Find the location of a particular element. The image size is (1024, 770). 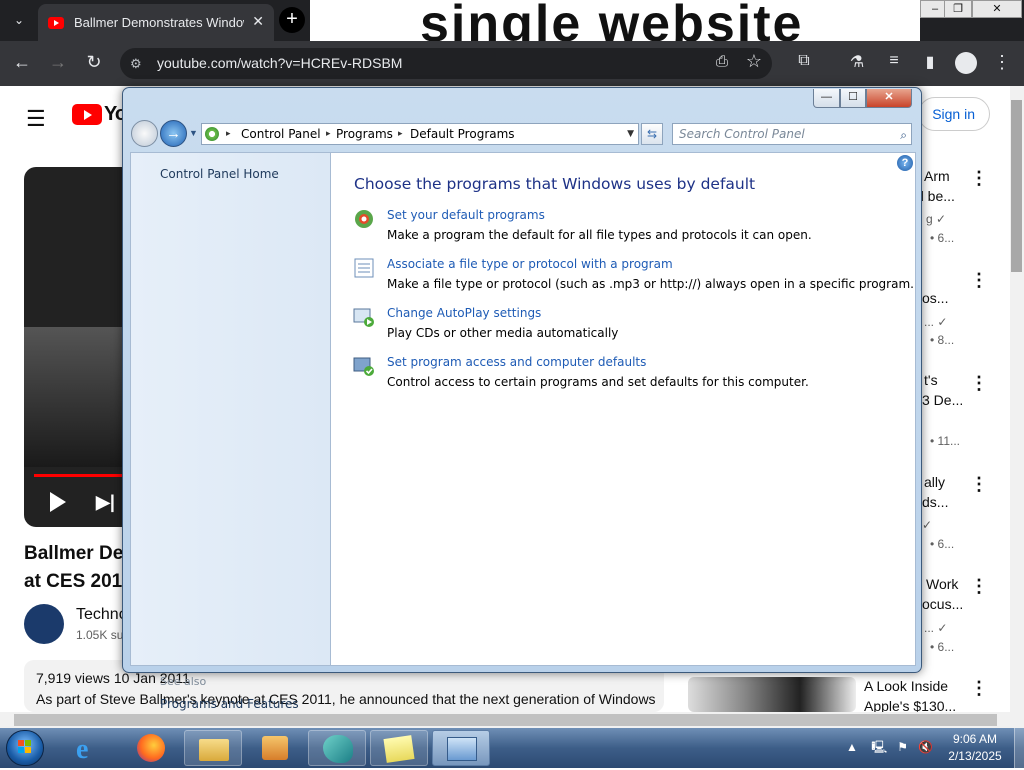

browser-tab: Ballmer Demonstrates Windows ✕ is located at coordinates (156, 22).